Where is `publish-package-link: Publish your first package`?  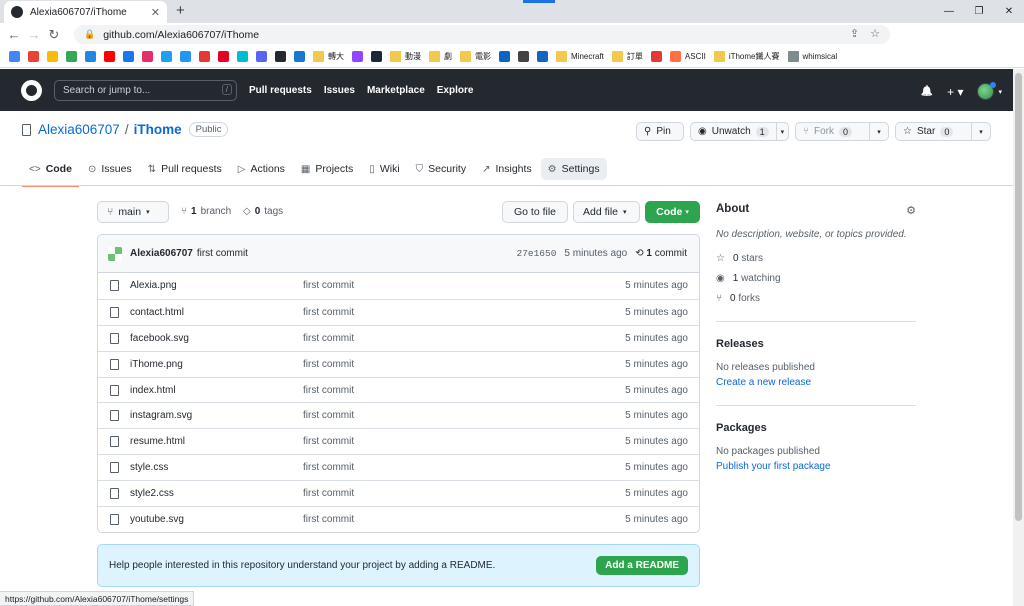 publish-package-link: Publish your first package is located at coordinates (816, 466).